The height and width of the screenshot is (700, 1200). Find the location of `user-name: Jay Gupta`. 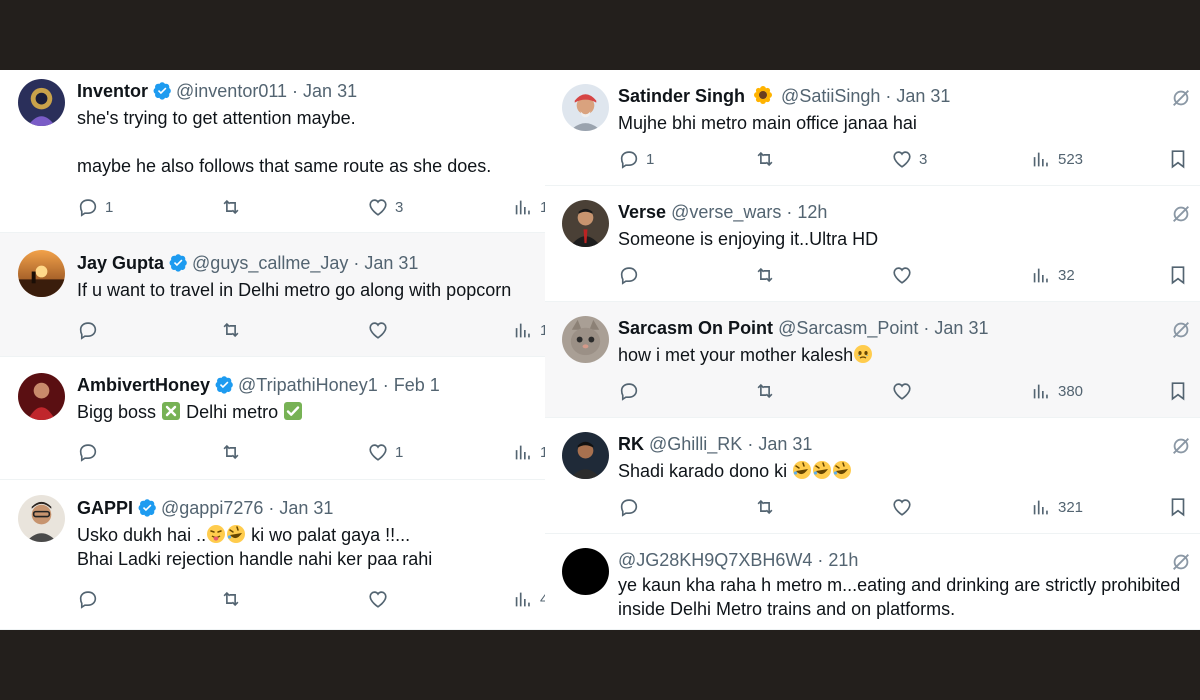

user-name: Jay Gupta is located at coordinates (120, 263).